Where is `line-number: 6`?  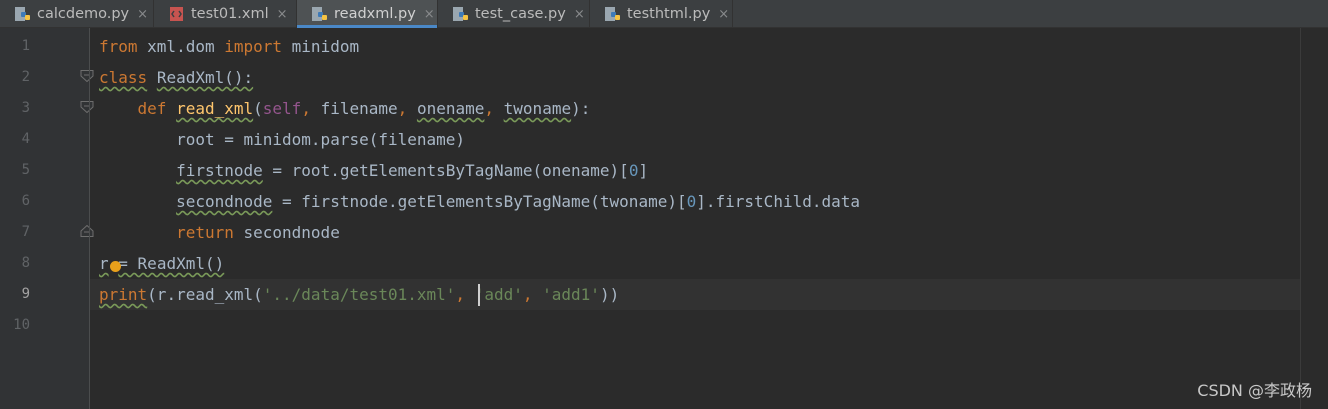
line-number: 6 is located at coordinates (25, 201).